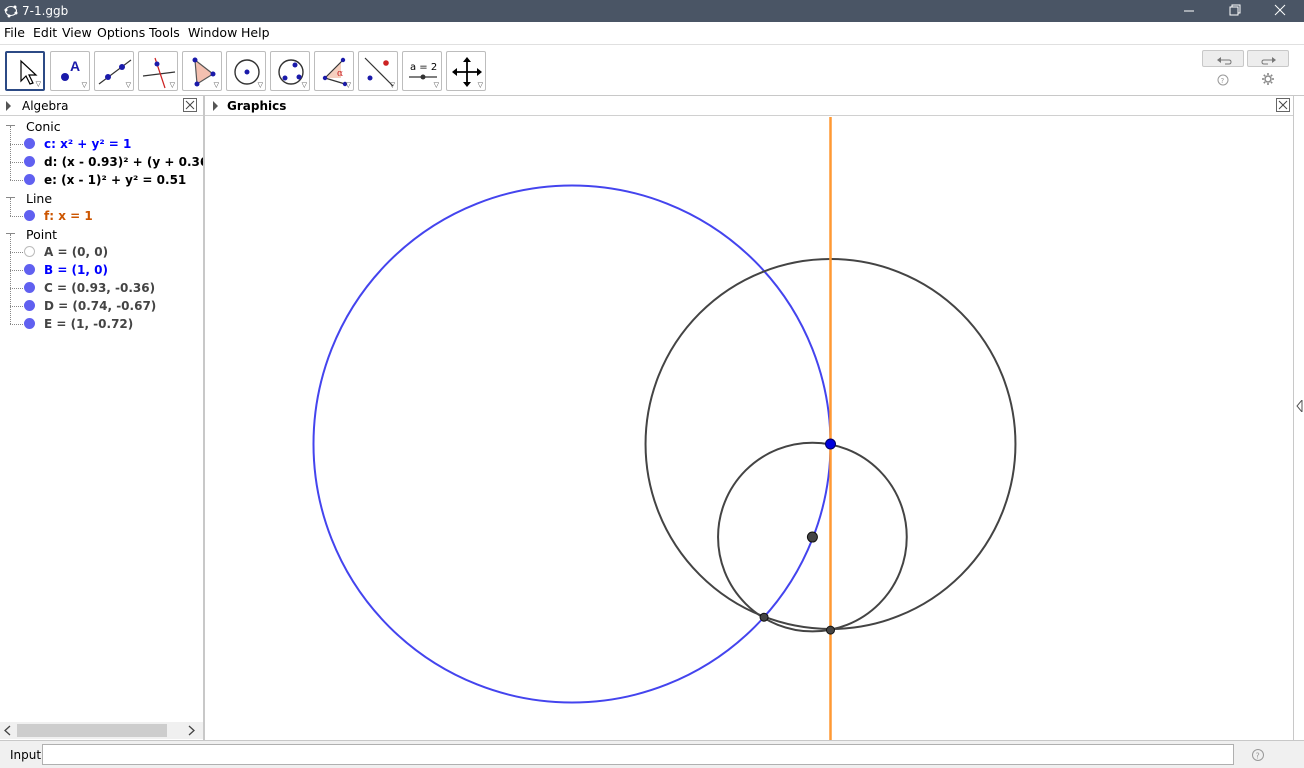  I want to click on point-tool-button: A ▽, so click(70, 71).